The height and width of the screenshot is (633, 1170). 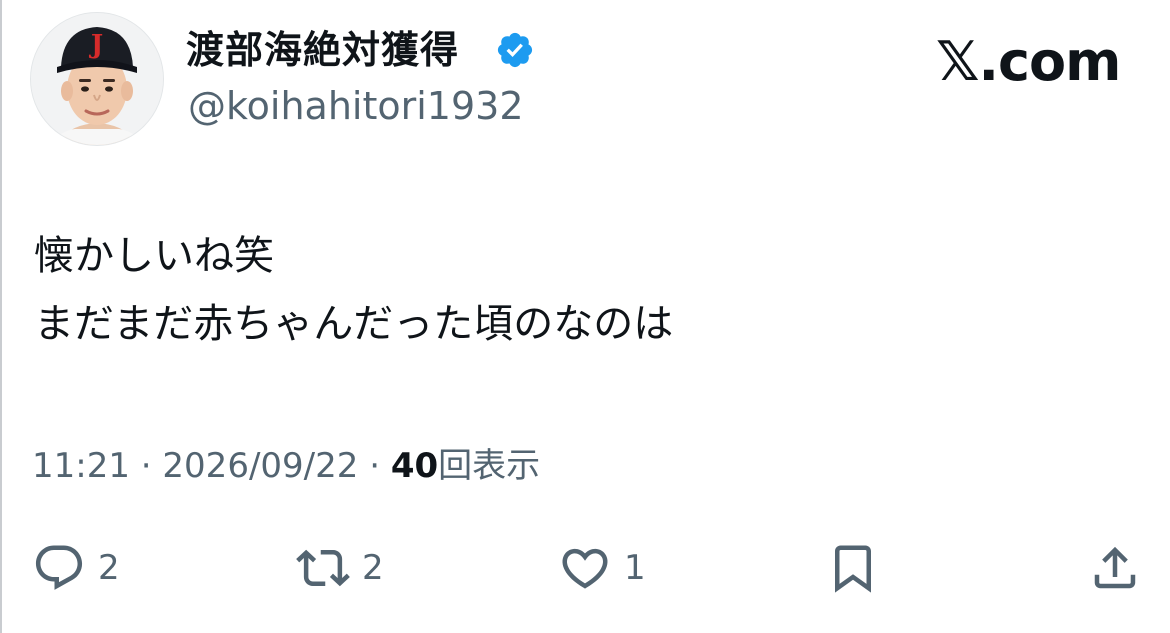 I want to click on like-button: 1, so click(x=602, y=568).